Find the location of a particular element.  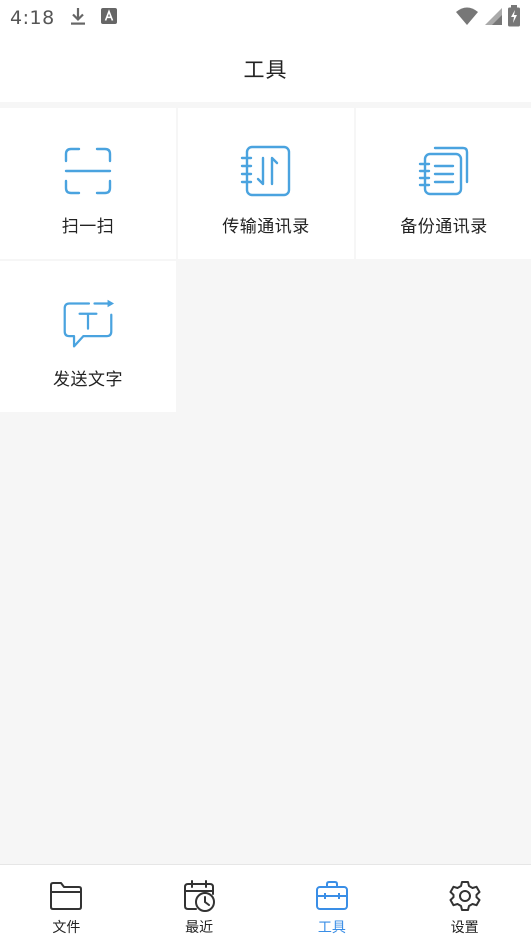

tool-label: 发送文字 is located at coordinates (88, 380).